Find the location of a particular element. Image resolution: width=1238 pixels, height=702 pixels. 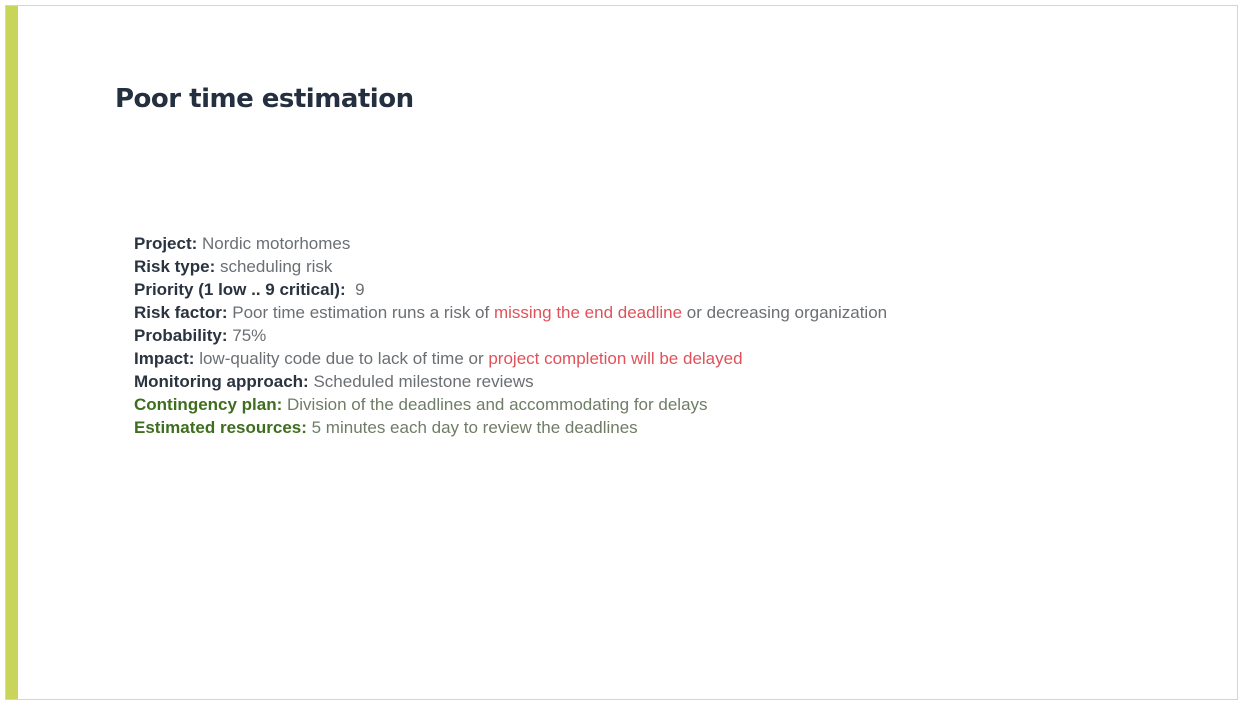

accent-bar is located at coordinates (12, 352).